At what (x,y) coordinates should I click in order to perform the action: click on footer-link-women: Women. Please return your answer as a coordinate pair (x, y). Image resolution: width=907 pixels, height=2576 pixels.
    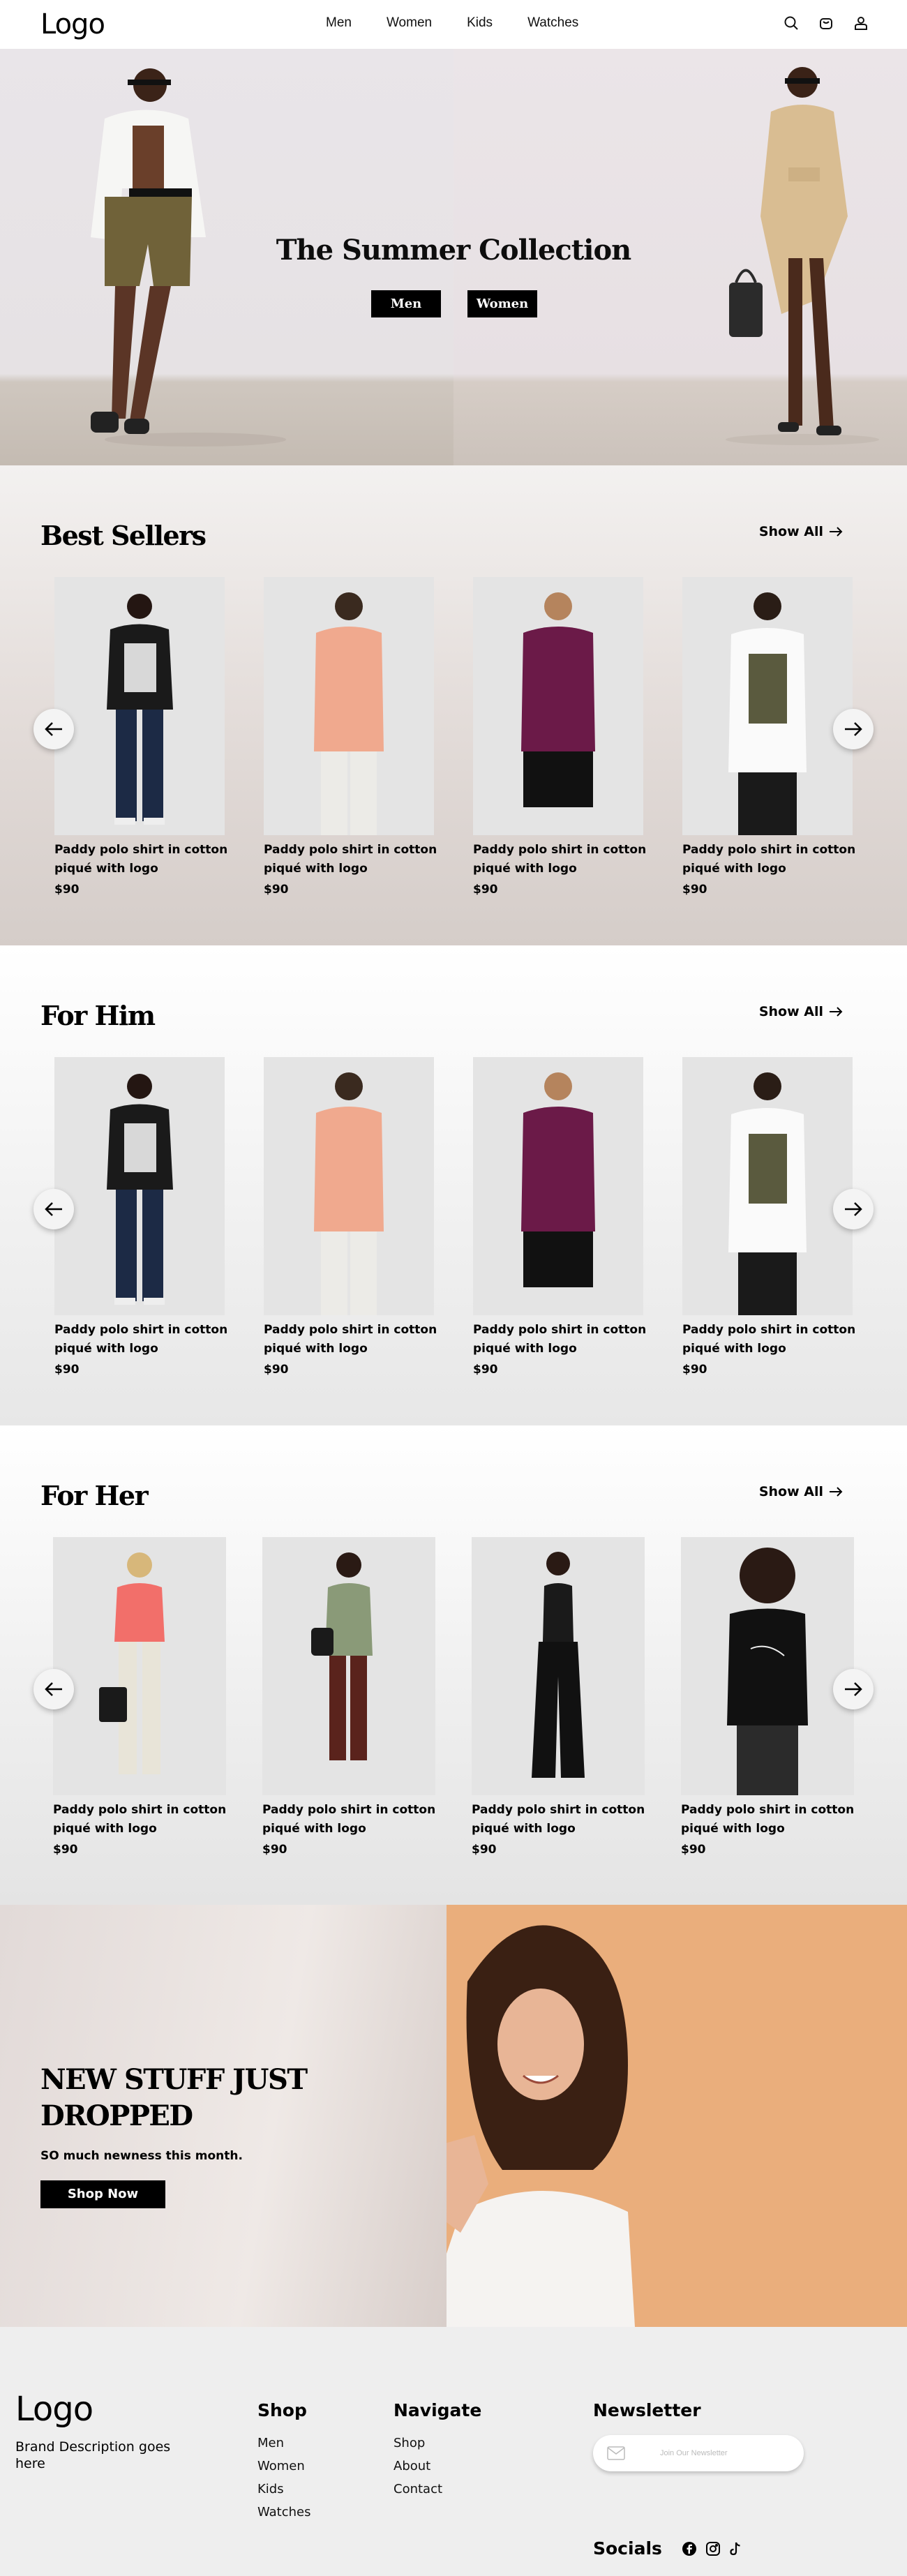
    Looking at the image, I should click on (284, 2466).